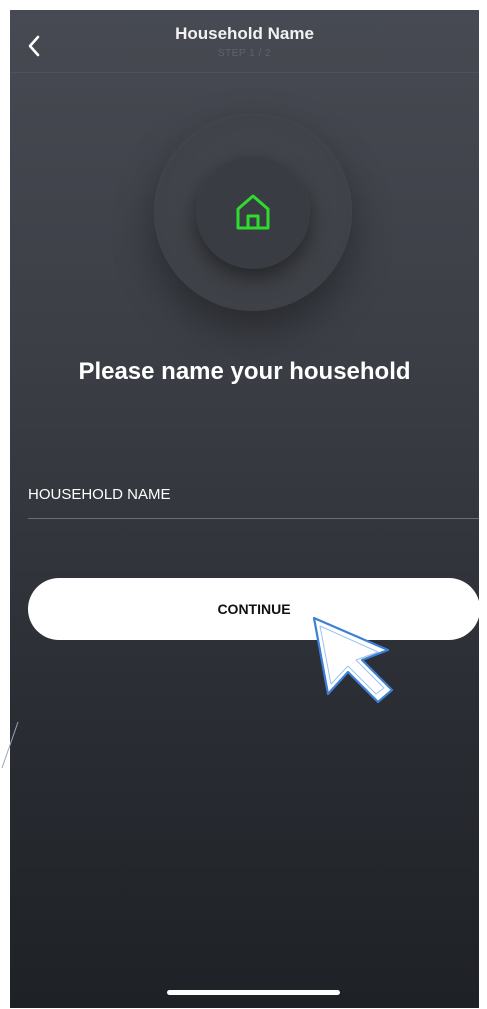  I want to click on household-prompt: Please name your household, so click(244, 371).